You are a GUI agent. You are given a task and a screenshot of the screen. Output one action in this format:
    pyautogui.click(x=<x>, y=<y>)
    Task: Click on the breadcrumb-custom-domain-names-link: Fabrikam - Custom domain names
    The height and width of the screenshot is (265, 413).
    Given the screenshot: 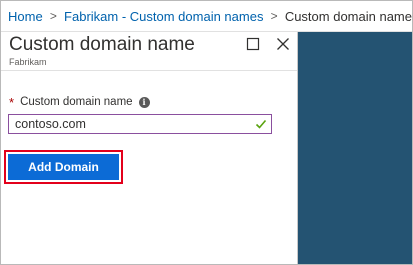 What is the action you would take?
    pyautogui.click(x=163, y=16)
    